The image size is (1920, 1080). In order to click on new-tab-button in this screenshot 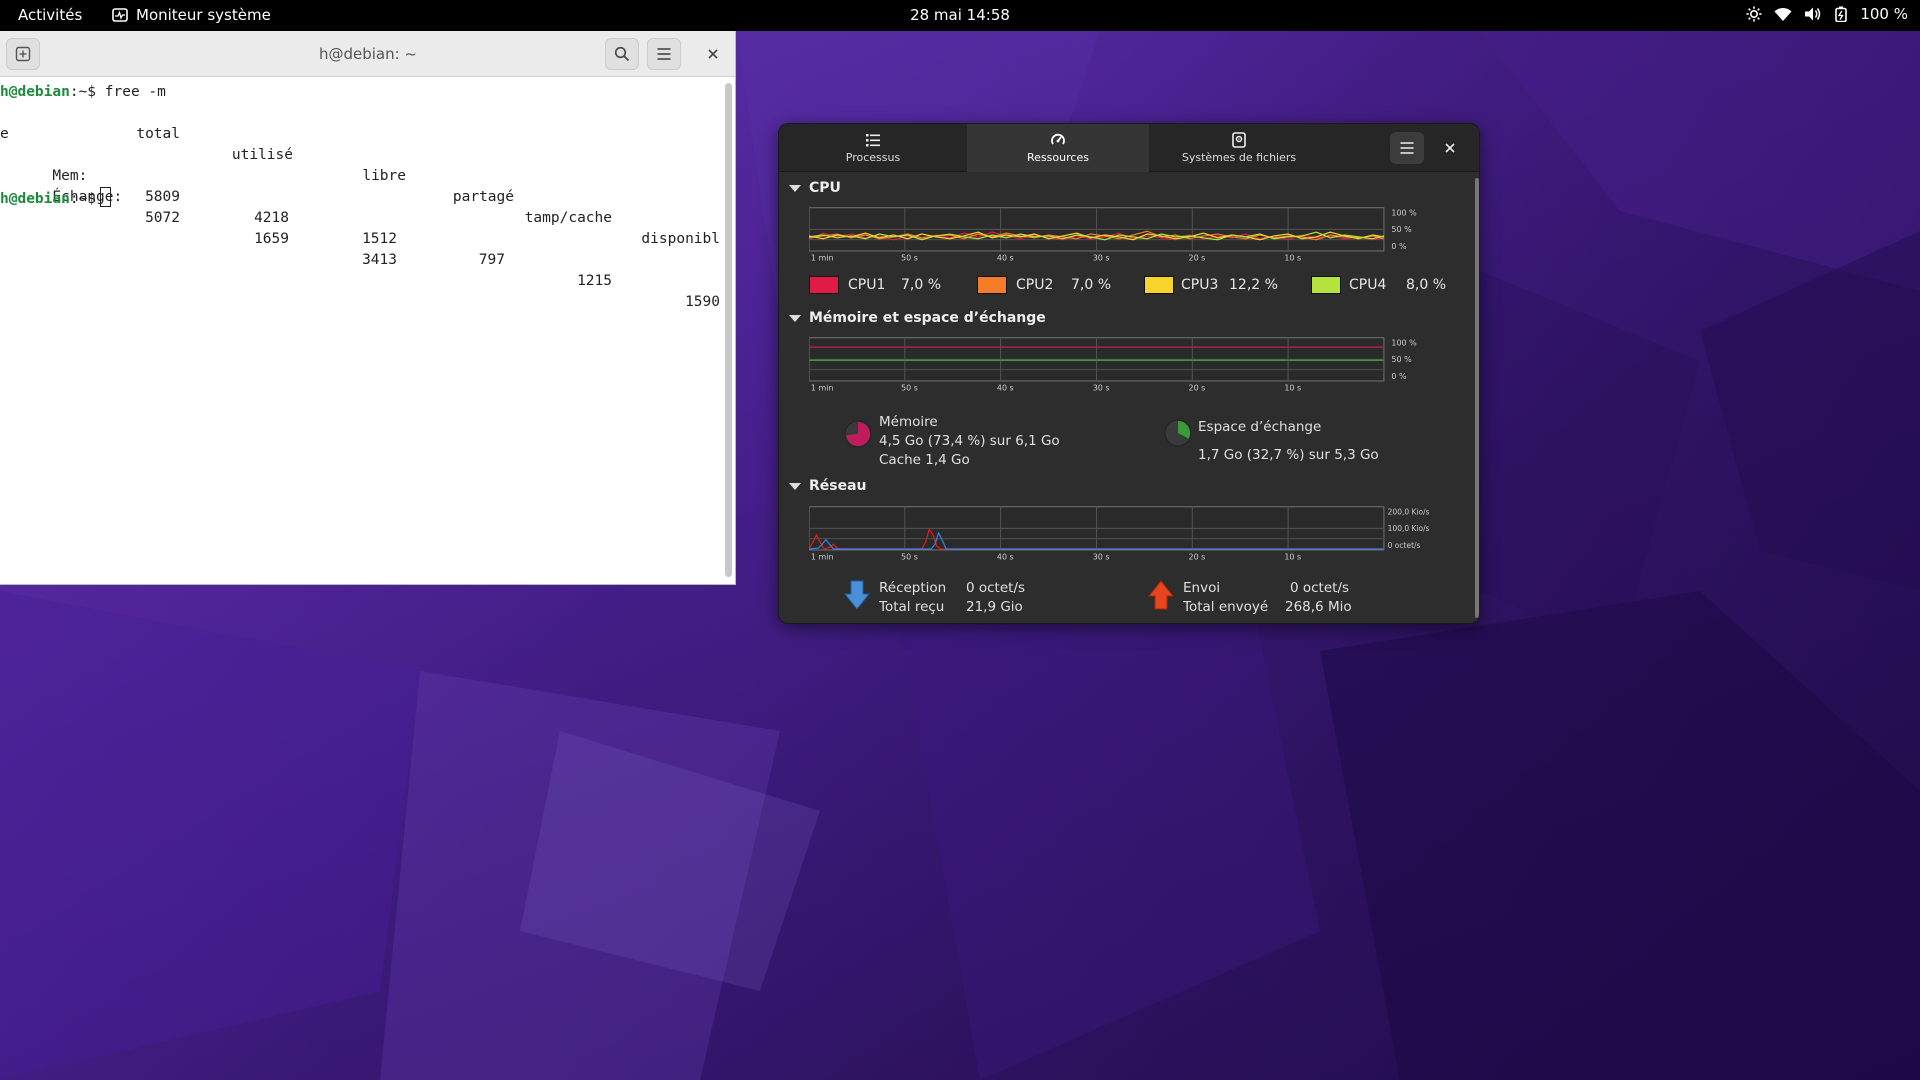, I will do `click(23, 54)`.